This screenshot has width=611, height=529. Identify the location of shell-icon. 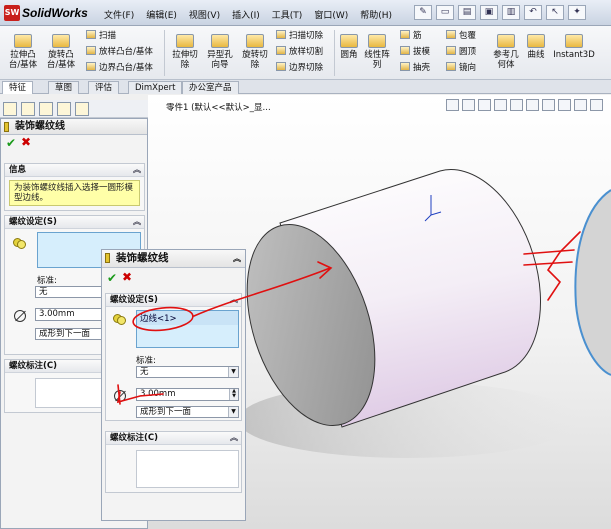
(405, 66).